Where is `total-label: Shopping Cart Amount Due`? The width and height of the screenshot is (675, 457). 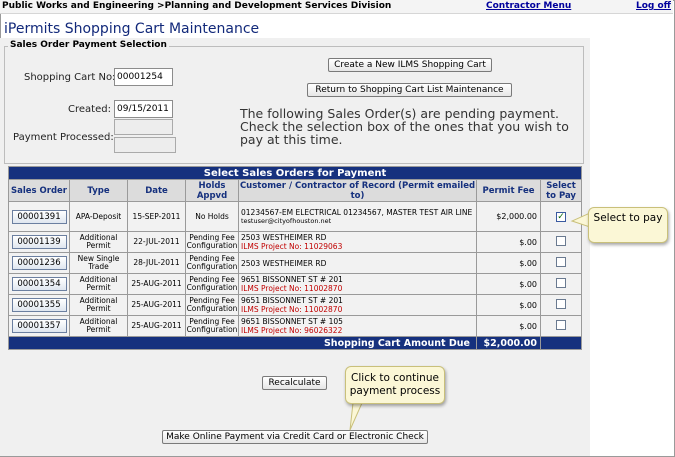
total-label: Shopping Cart Amount Due is located at coordinates (242, 343).